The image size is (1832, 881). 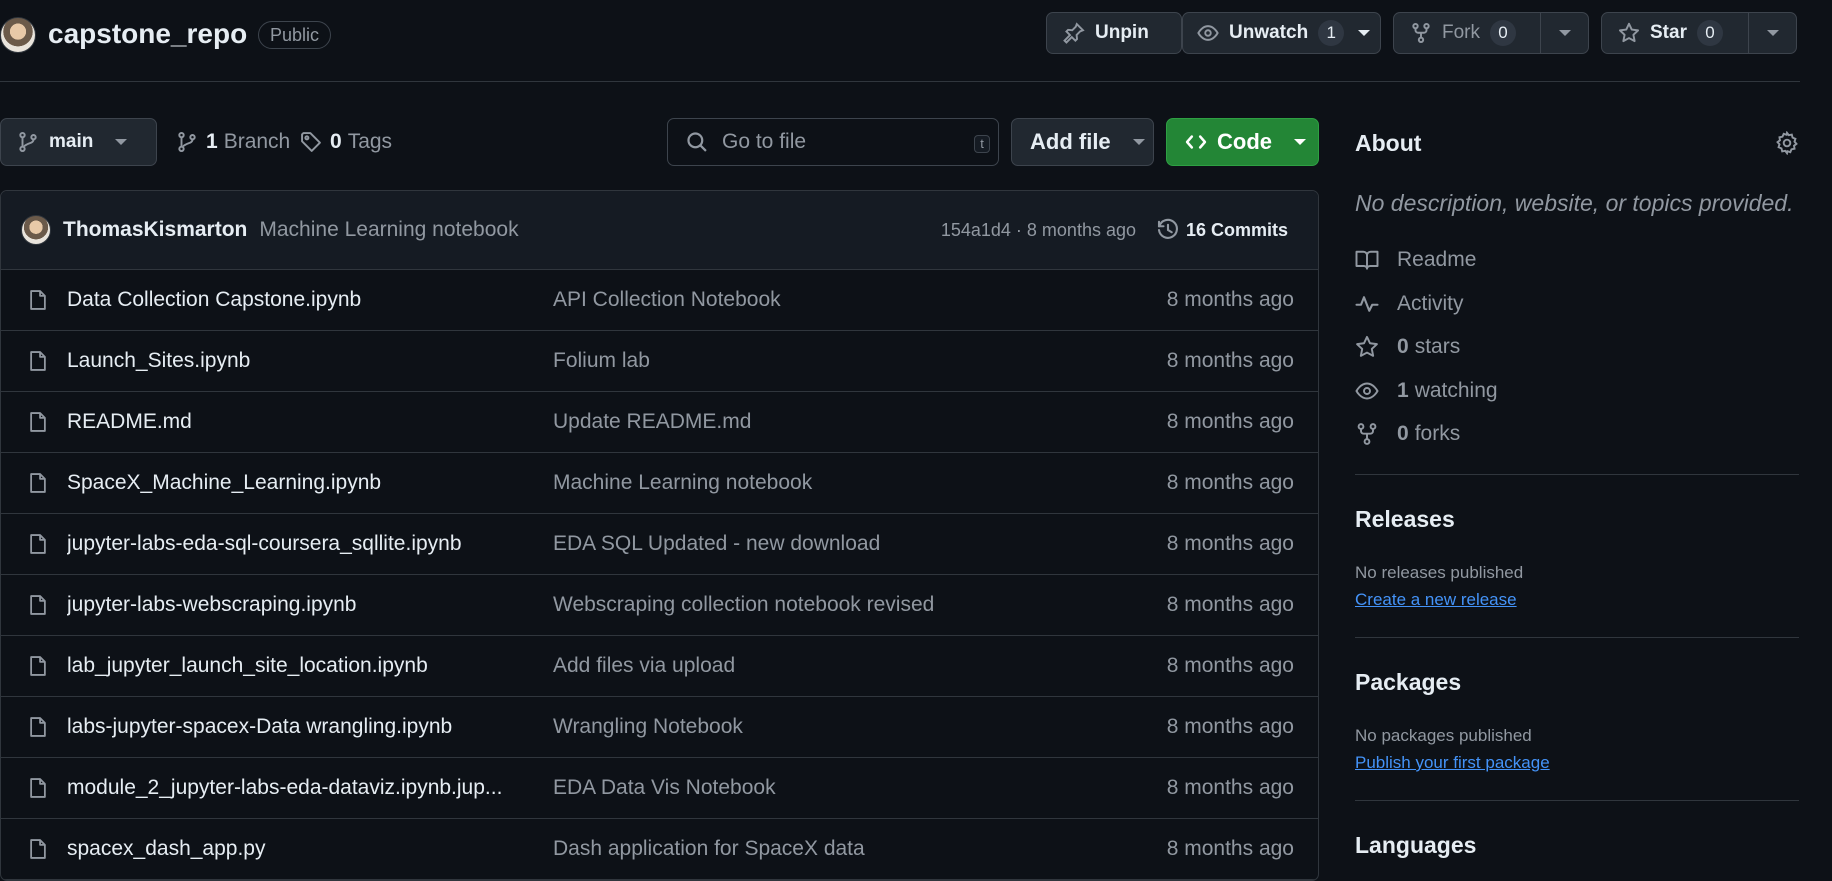 I want to click on releases-note: No releases published, so click(x=1439, y=572).